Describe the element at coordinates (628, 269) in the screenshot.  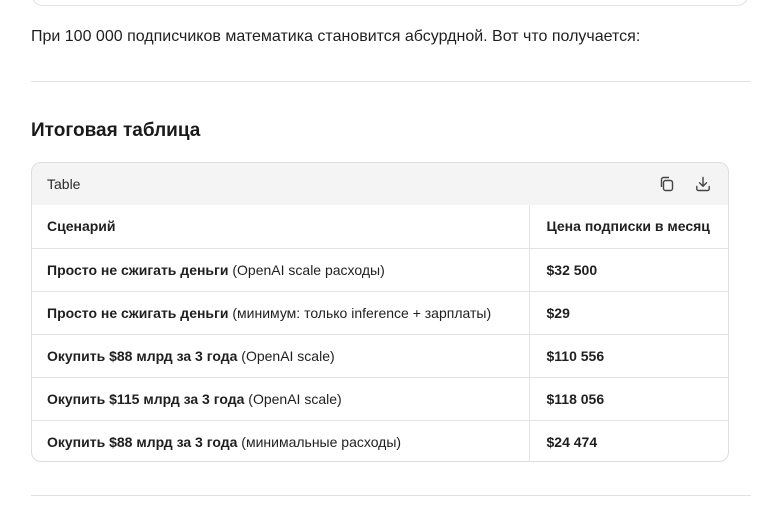
I see `price-cell: $32 500` at that location.